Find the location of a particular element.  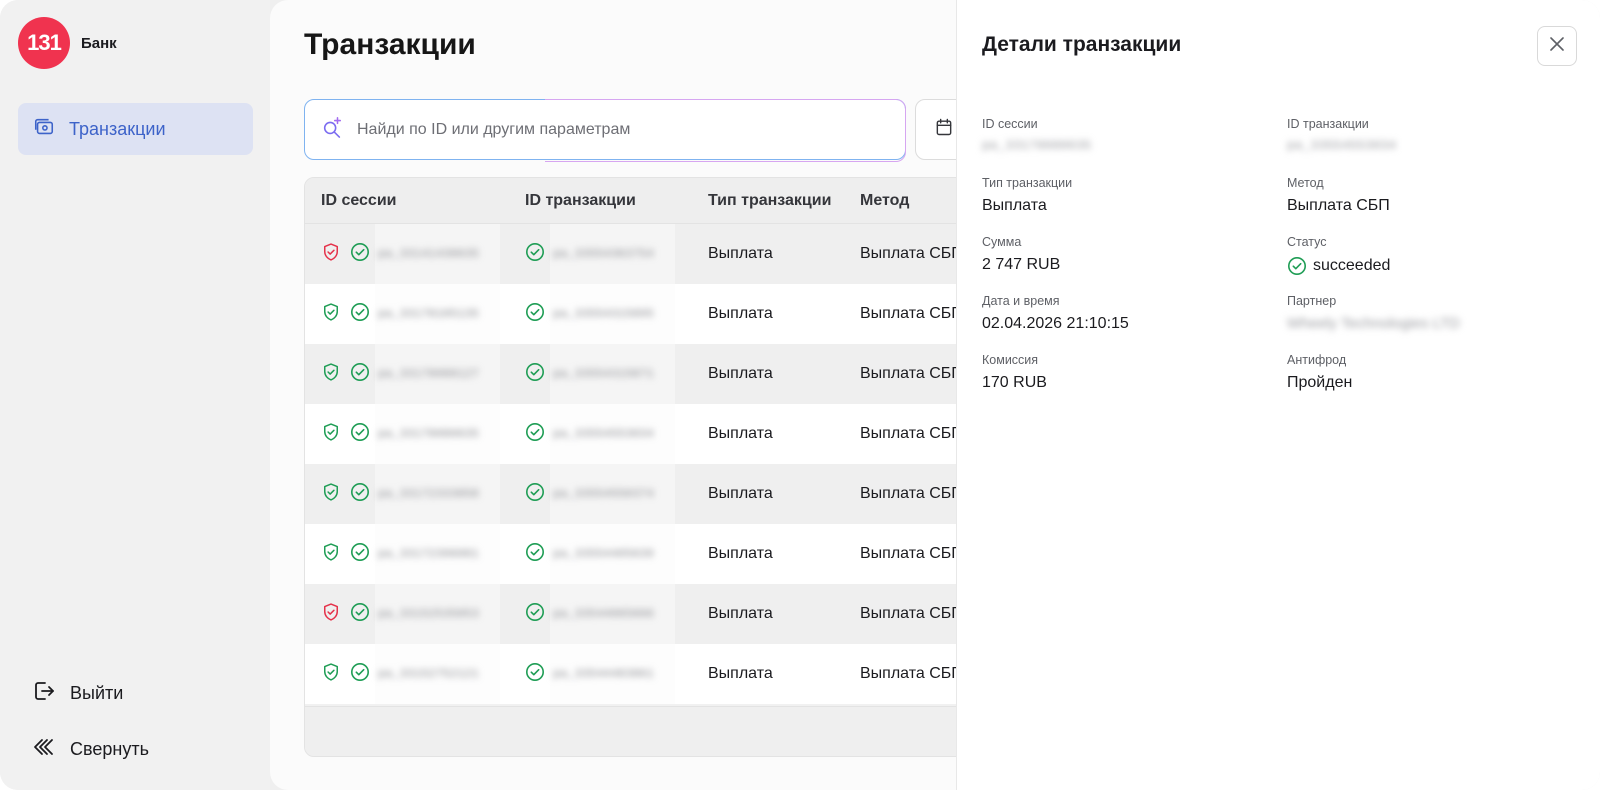

field-label: Тип транзакции is located at coordinates (1027, 183).